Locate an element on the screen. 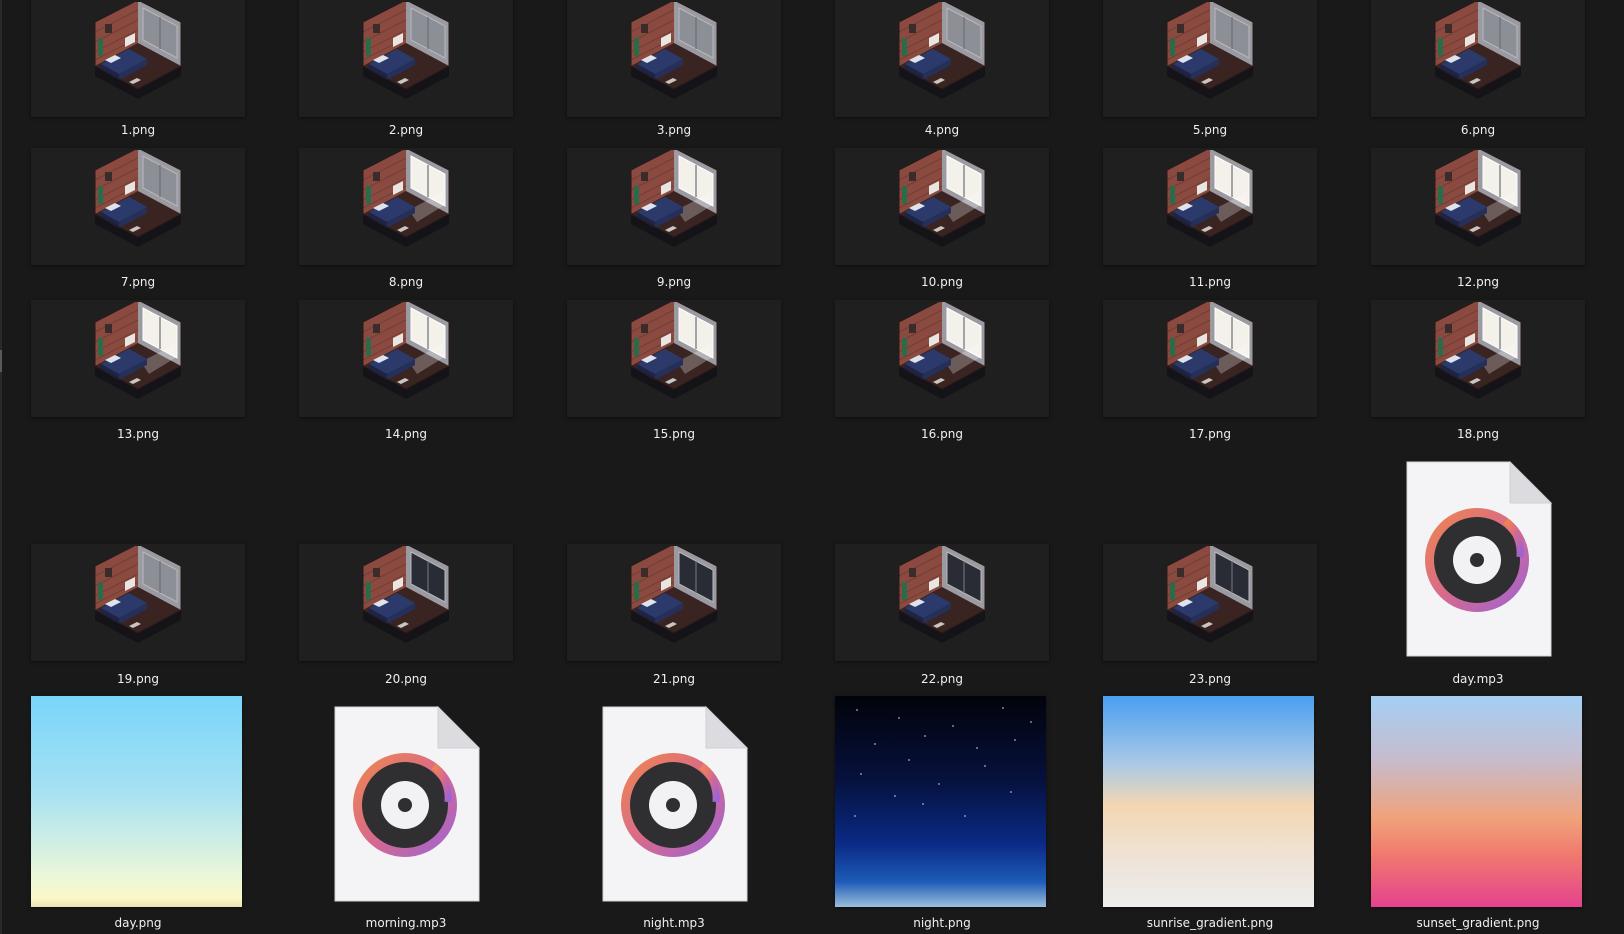 The height and width of the screenshot is (934, 1624). file-name-label: 22.png is located at coordinates (942, 679).